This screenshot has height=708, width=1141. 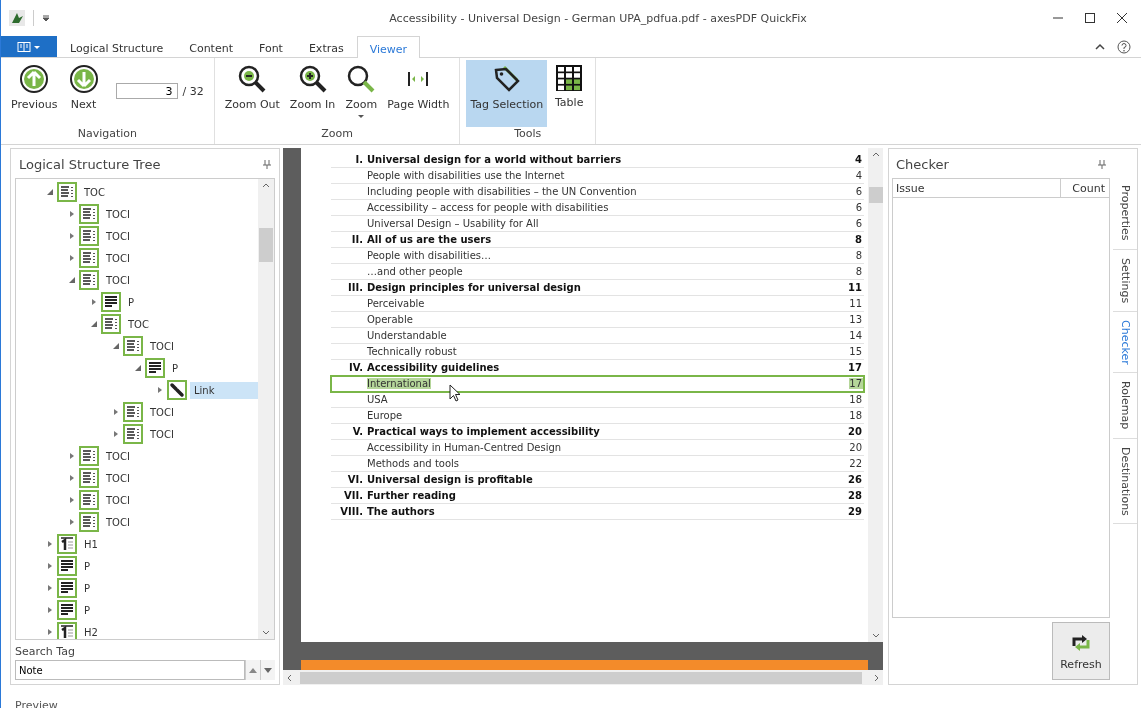 I want to click on column-header: Issue, so click(x=977, y=188).